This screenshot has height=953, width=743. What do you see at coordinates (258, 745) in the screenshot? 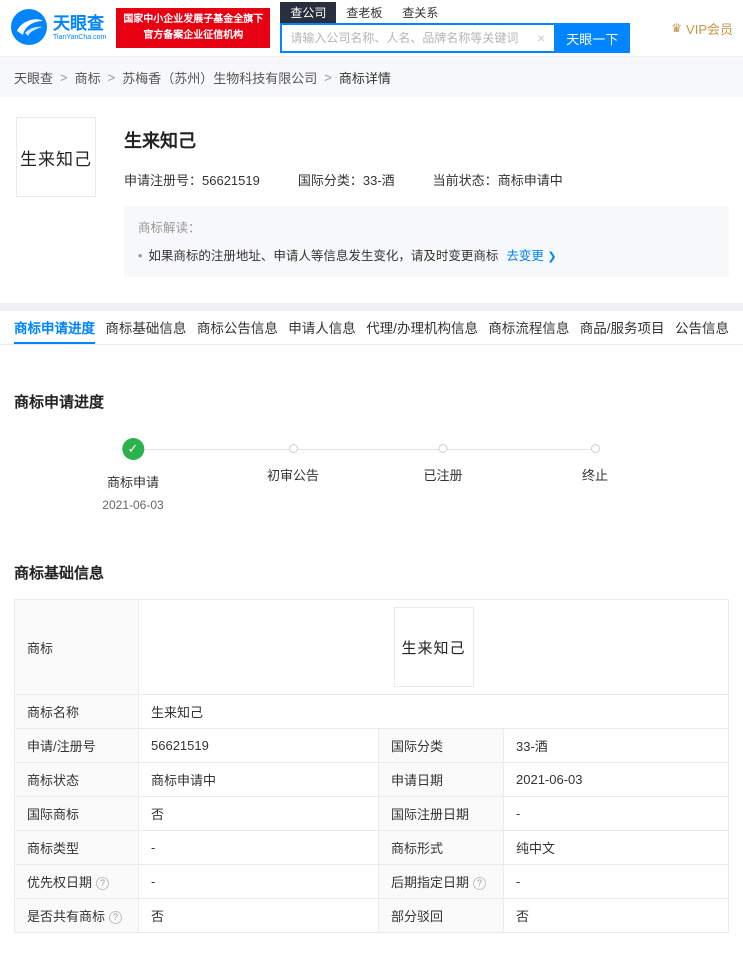
I see `cell-value: 56621519` at bounding box center [258, 745].